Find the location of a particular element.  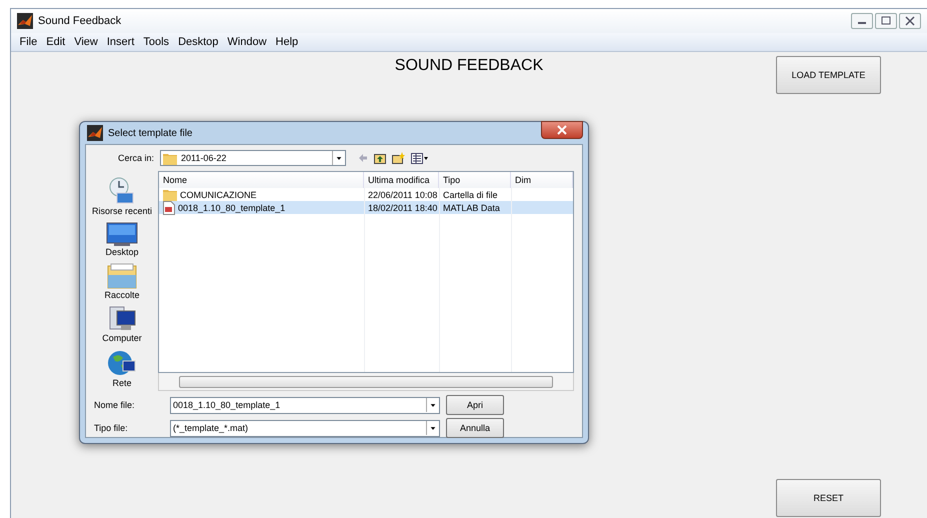

column-header: Nome is located at coordinates (261, 180).